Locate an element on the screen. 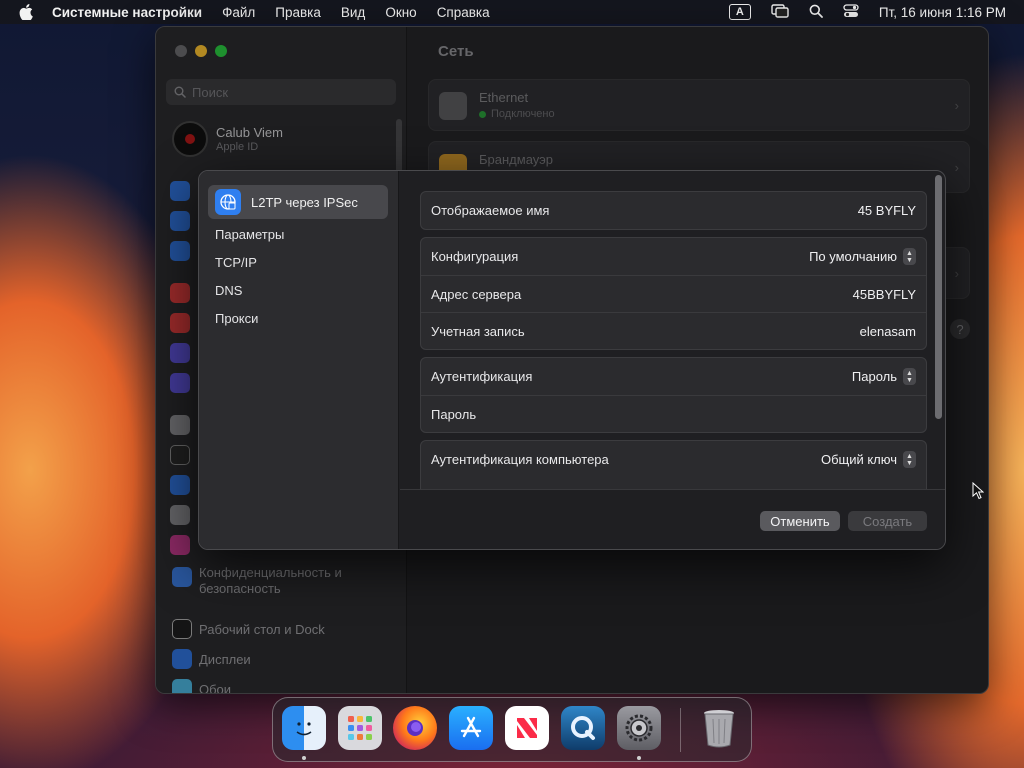 The image size is (1024, 768). configuration-label: Конфигурация is located at coordinates (475, 256).